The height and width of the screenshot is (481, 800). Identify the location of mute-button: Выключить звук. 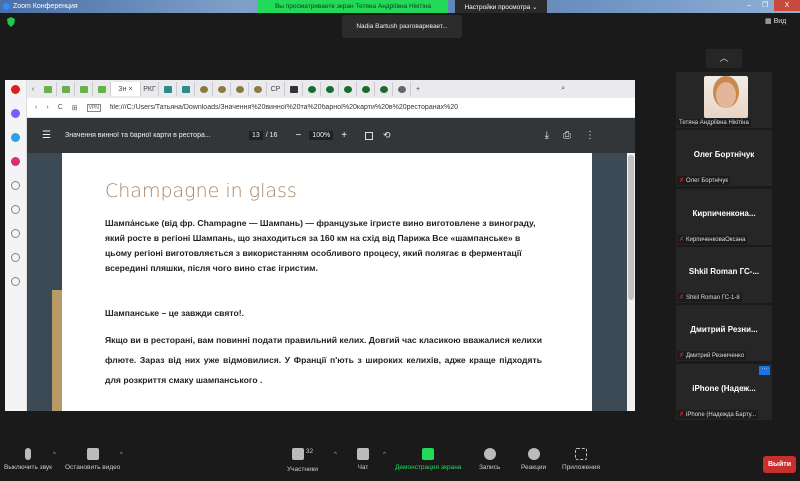
(28, 459).